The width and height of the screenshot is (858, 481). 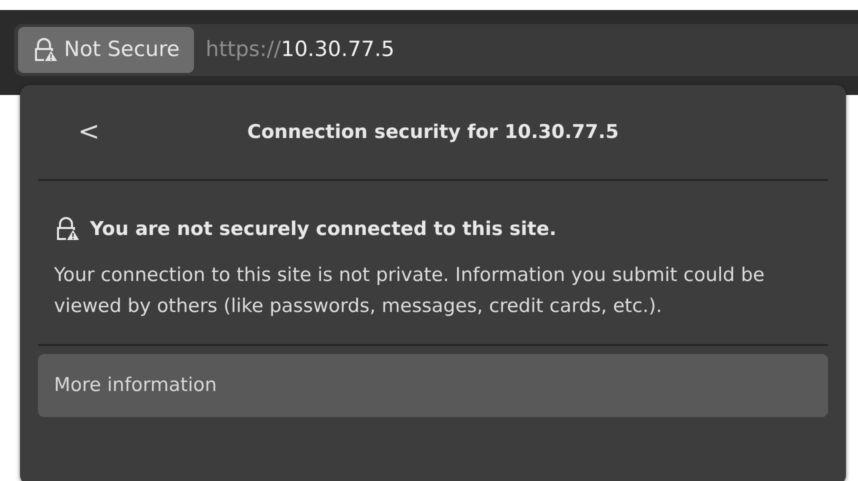 I want to click on address-bar: Not Secure https://10.30.77.5, so click(x=436, y=50).